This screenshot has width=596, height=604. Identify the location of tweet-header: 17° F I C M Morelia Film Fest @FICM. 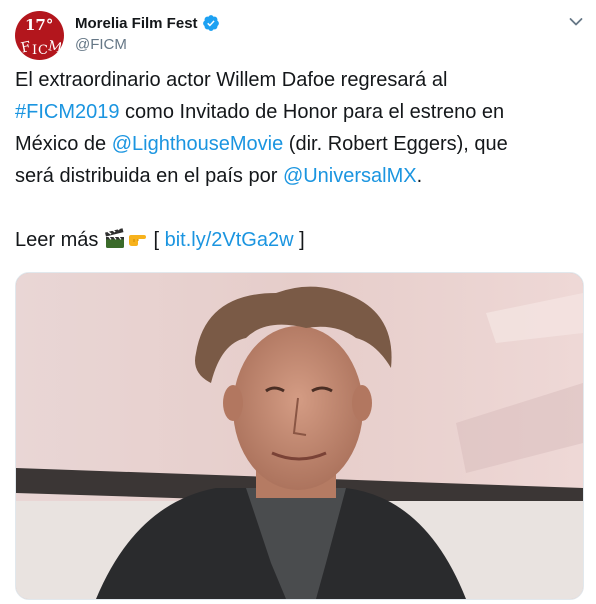
(300, 36).